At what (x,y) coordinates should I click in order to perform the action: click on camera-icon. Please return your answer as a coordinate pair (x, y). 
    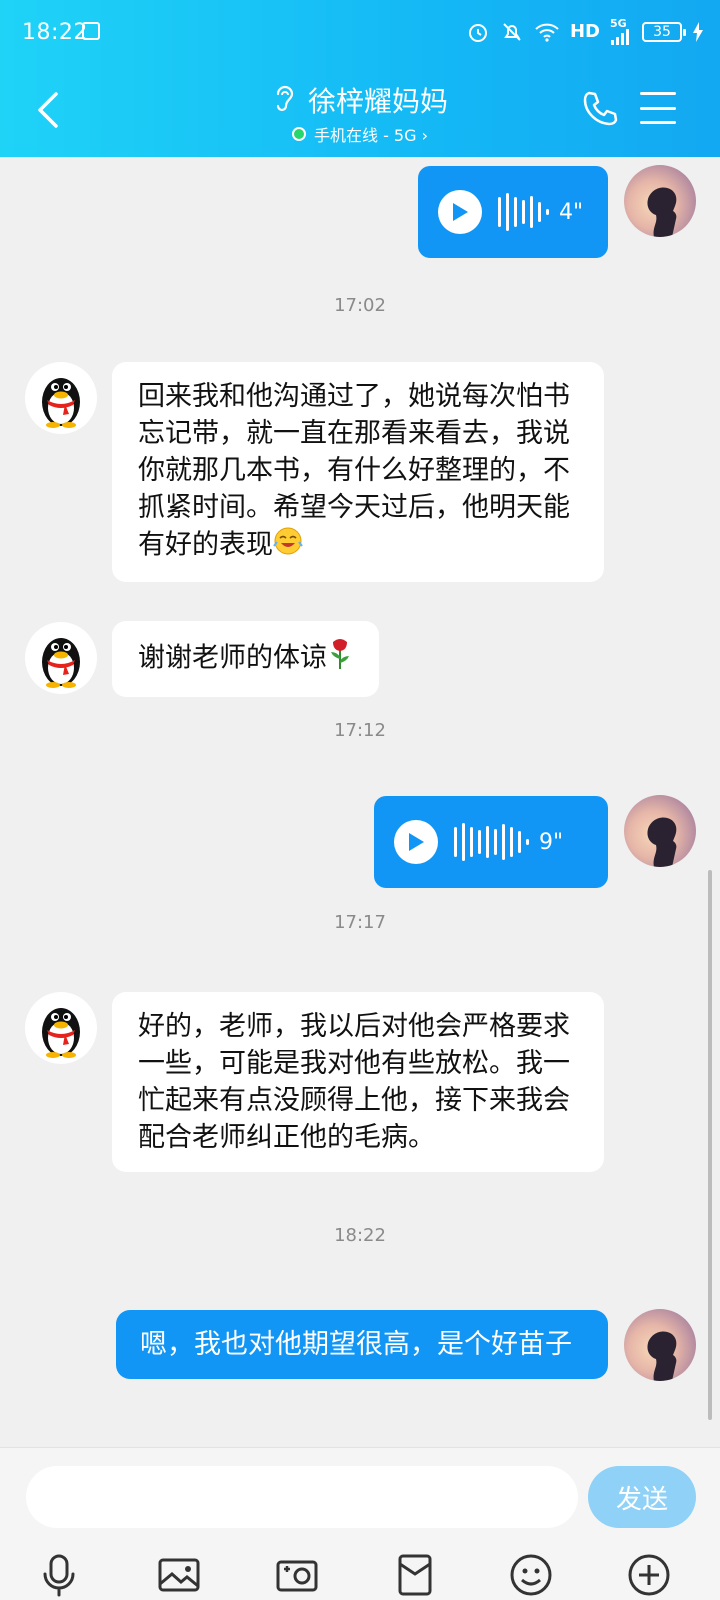
    Looking at the image, I should click on (297, 1576).